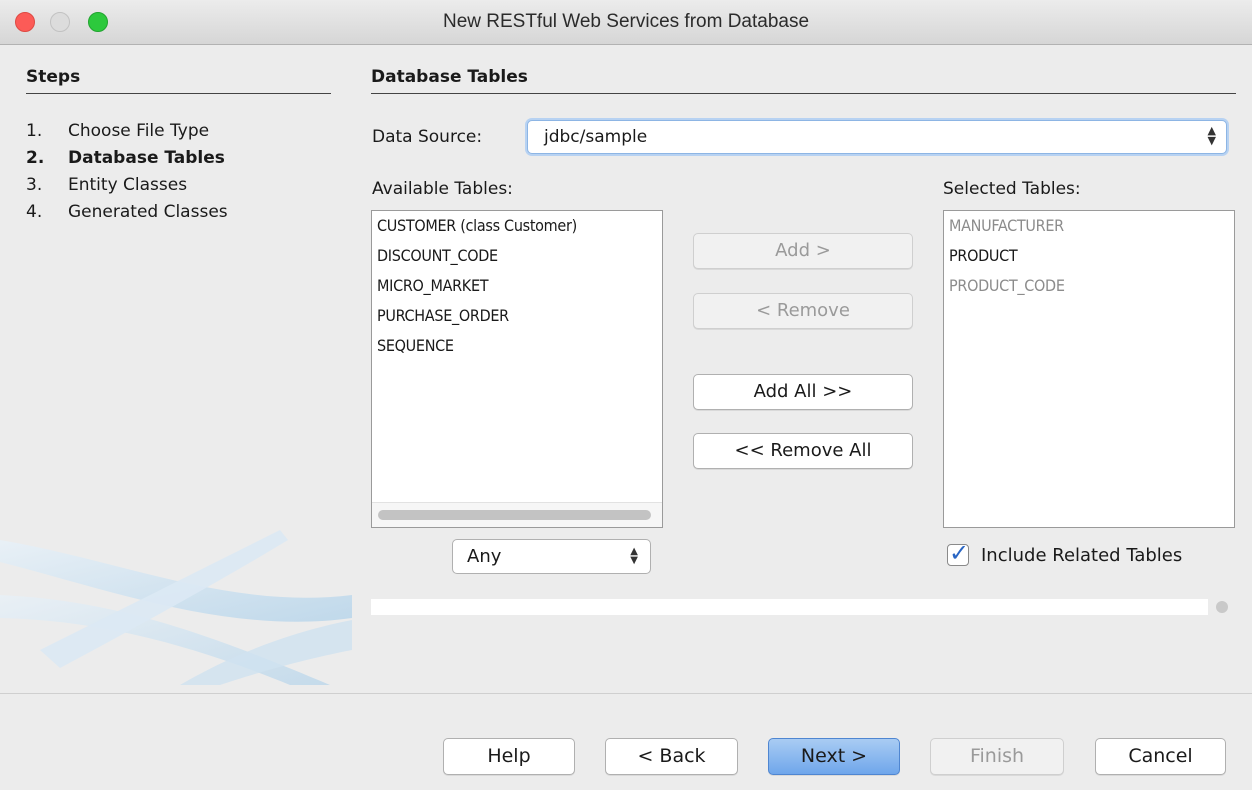 The image size is (1252, 790). What do you see at coordinates (176, 607) in the screenshot?
I see `wizard-decoration-image` at bounding box center [176, 607].